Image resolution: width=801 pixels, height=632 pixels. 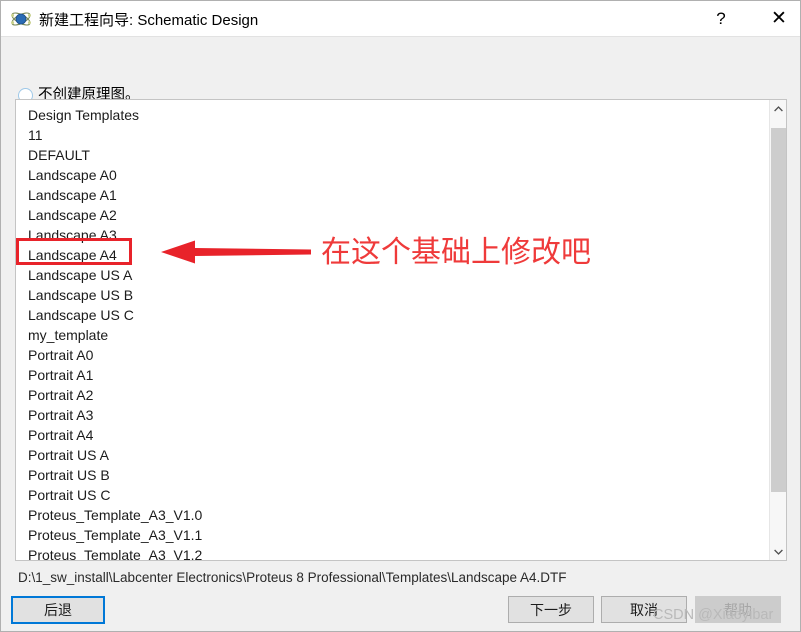 What do you see at coordinates (400, 612) in the screenshot?
I see `button-bar: 后退 下一步 取消 帮助` at bounding box center [400, 612].